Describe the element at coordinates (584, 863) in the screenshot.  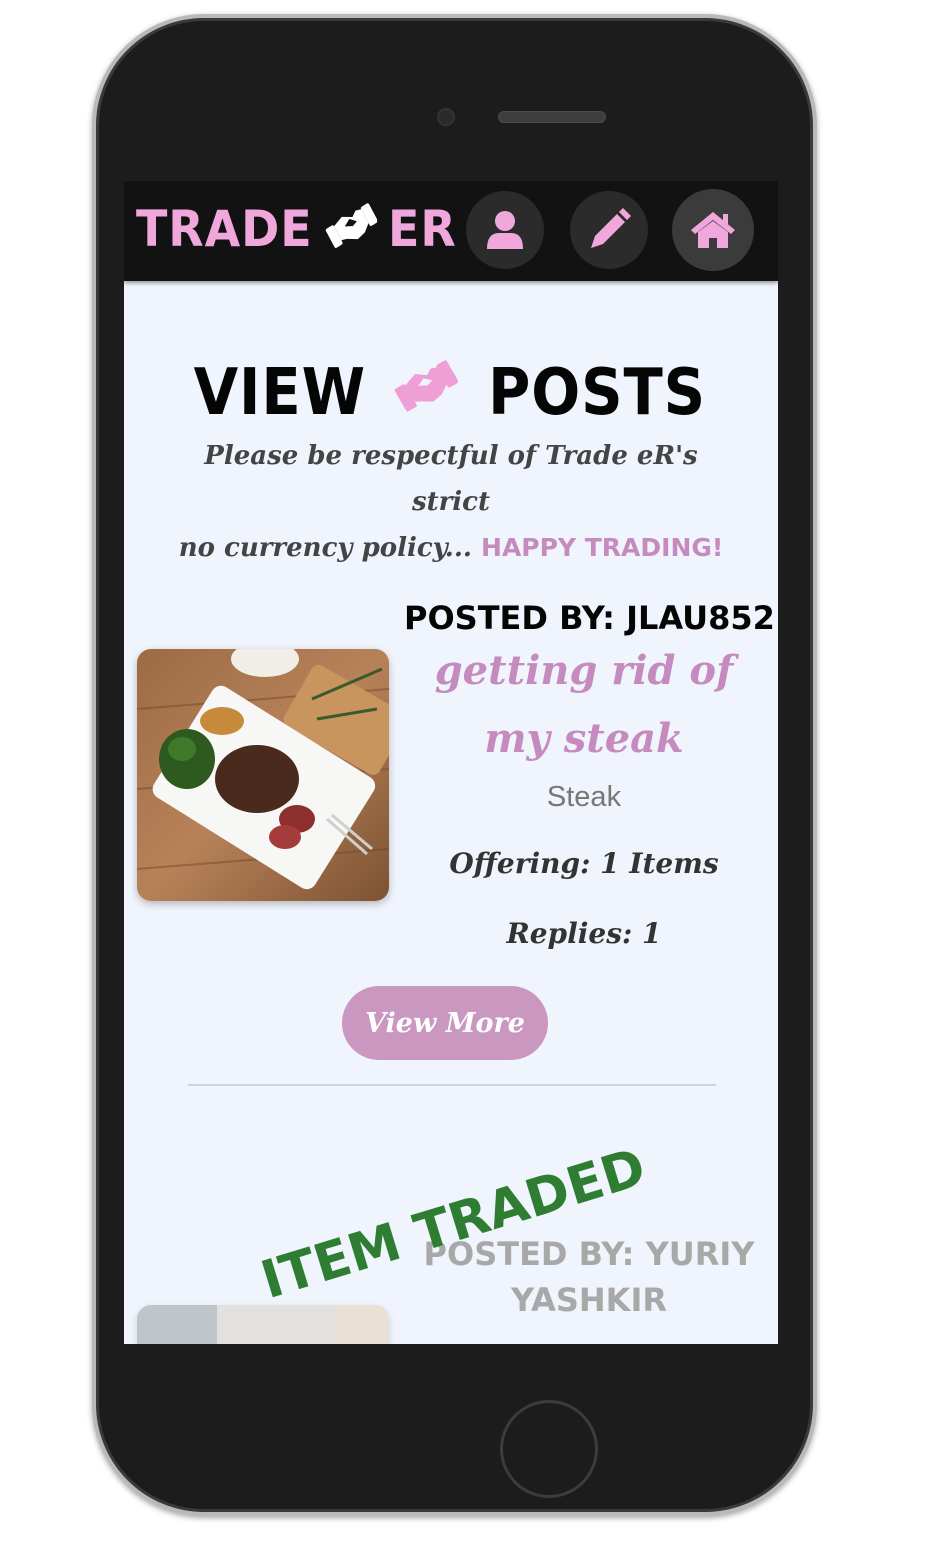
I see `post-offering: Offering: 1 Items` at that location.